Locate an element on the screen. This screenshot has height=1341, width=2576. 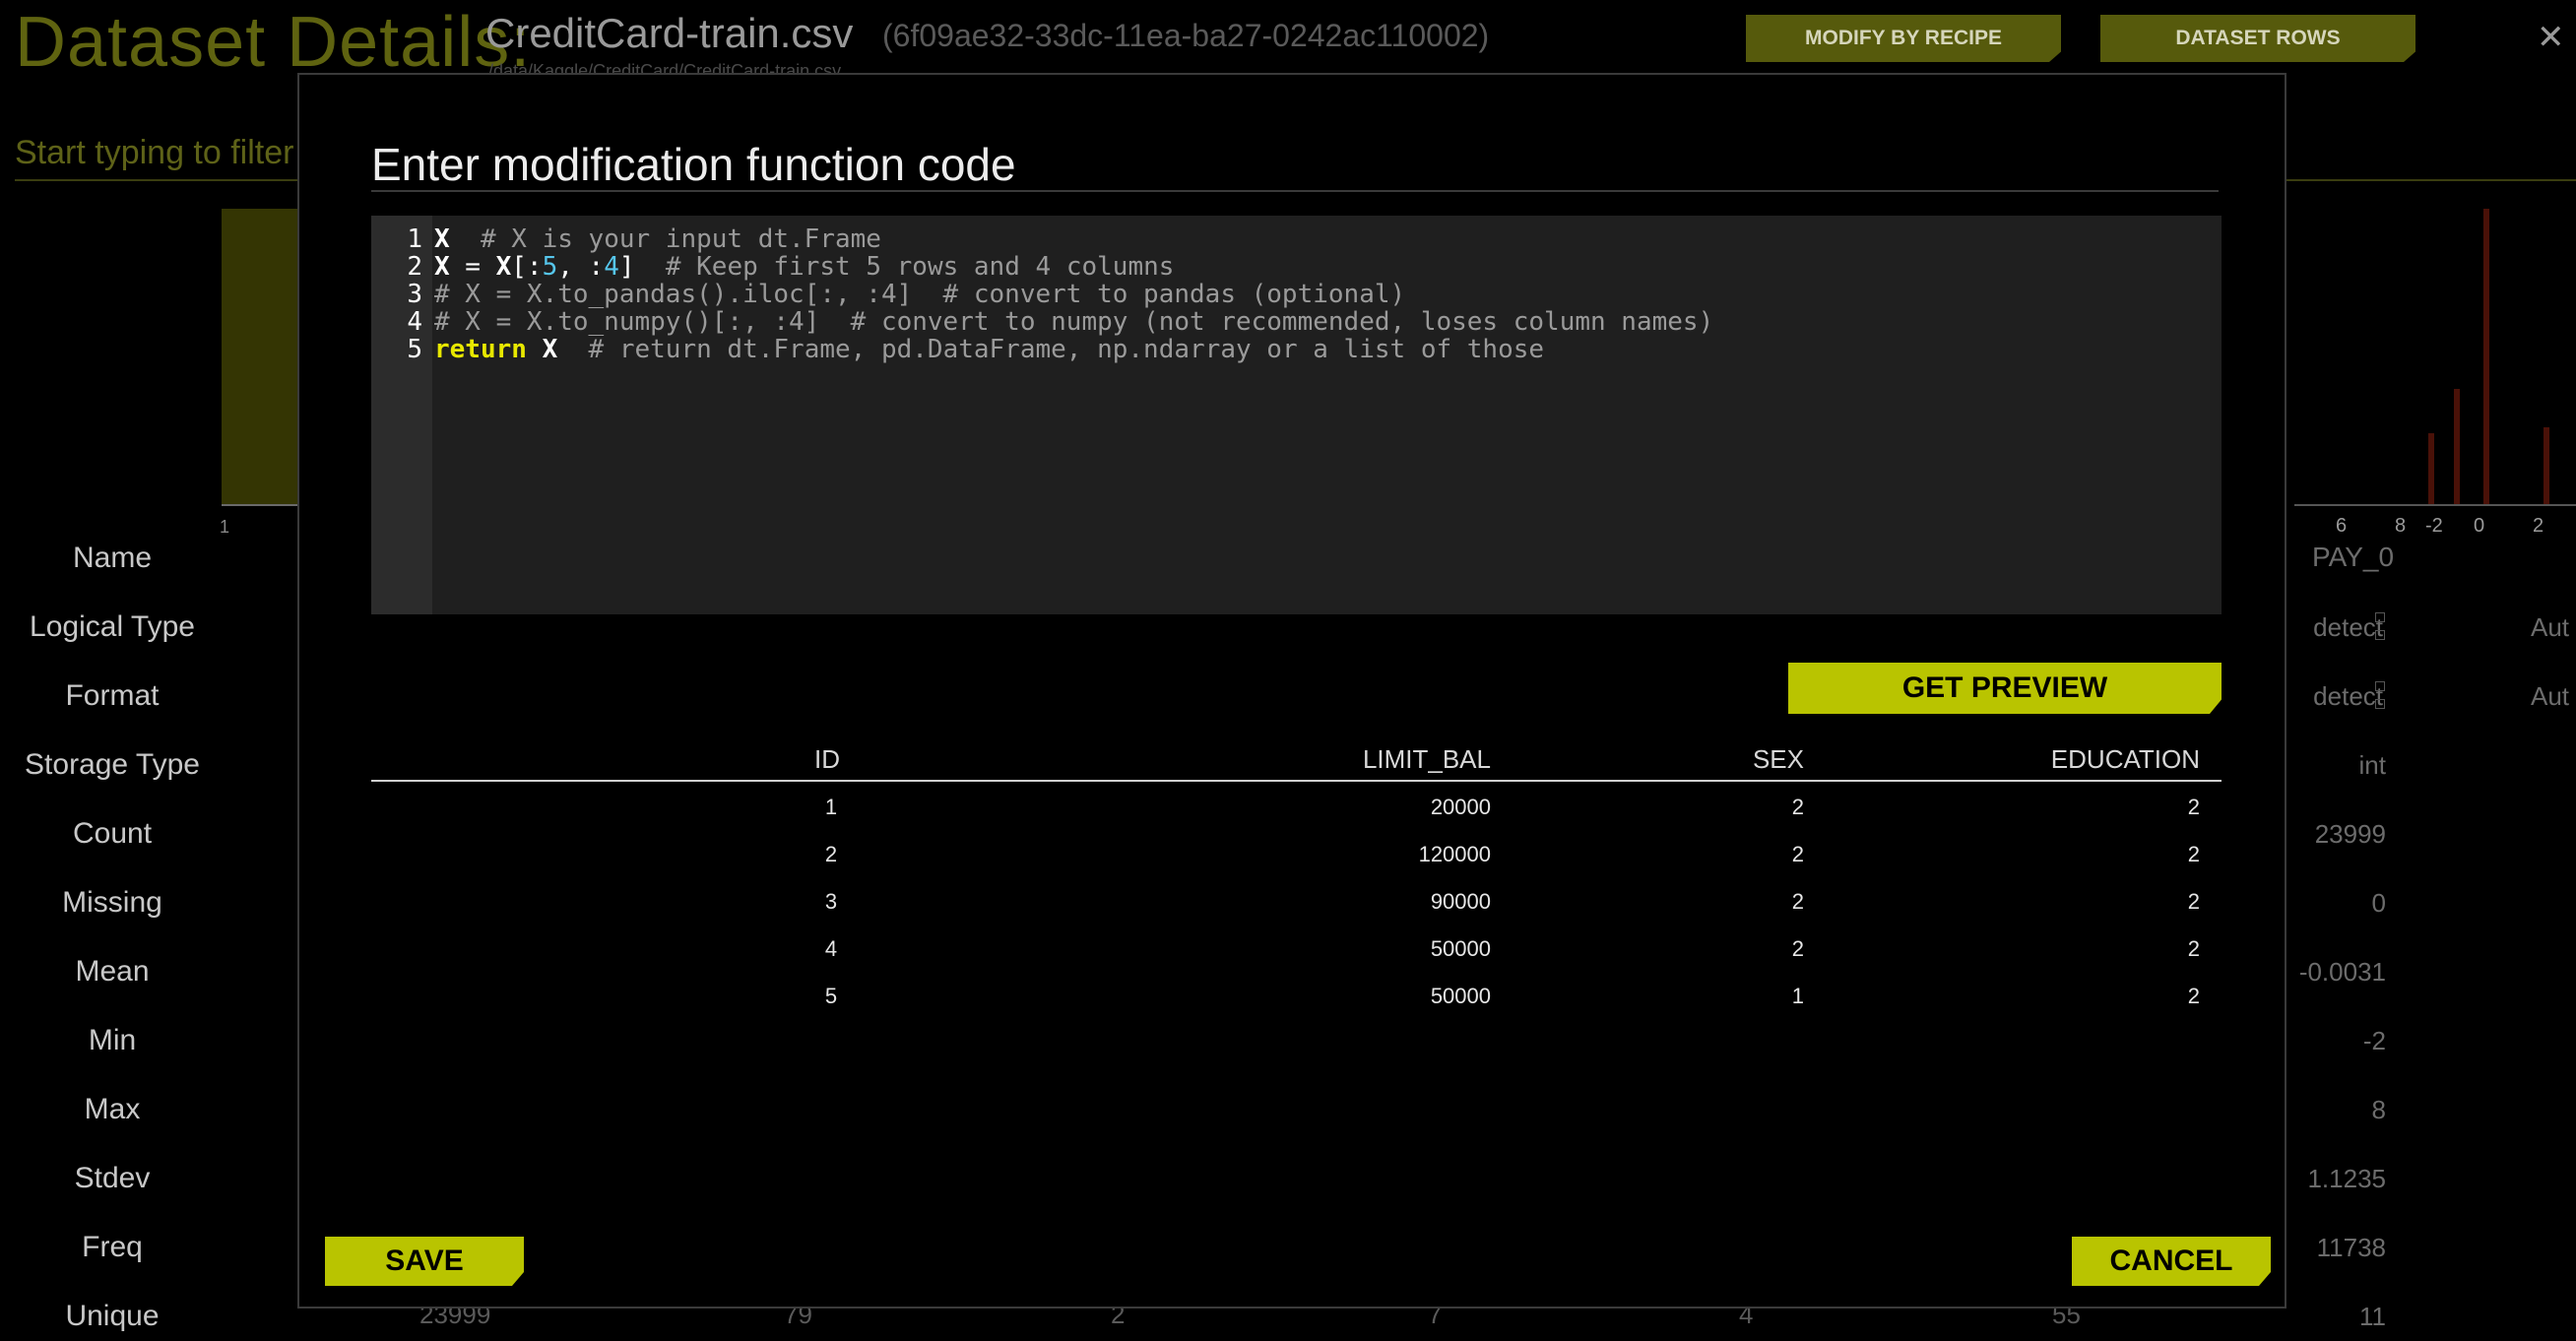
row-label-unique: Unique is located at coordinates (112, 1316).